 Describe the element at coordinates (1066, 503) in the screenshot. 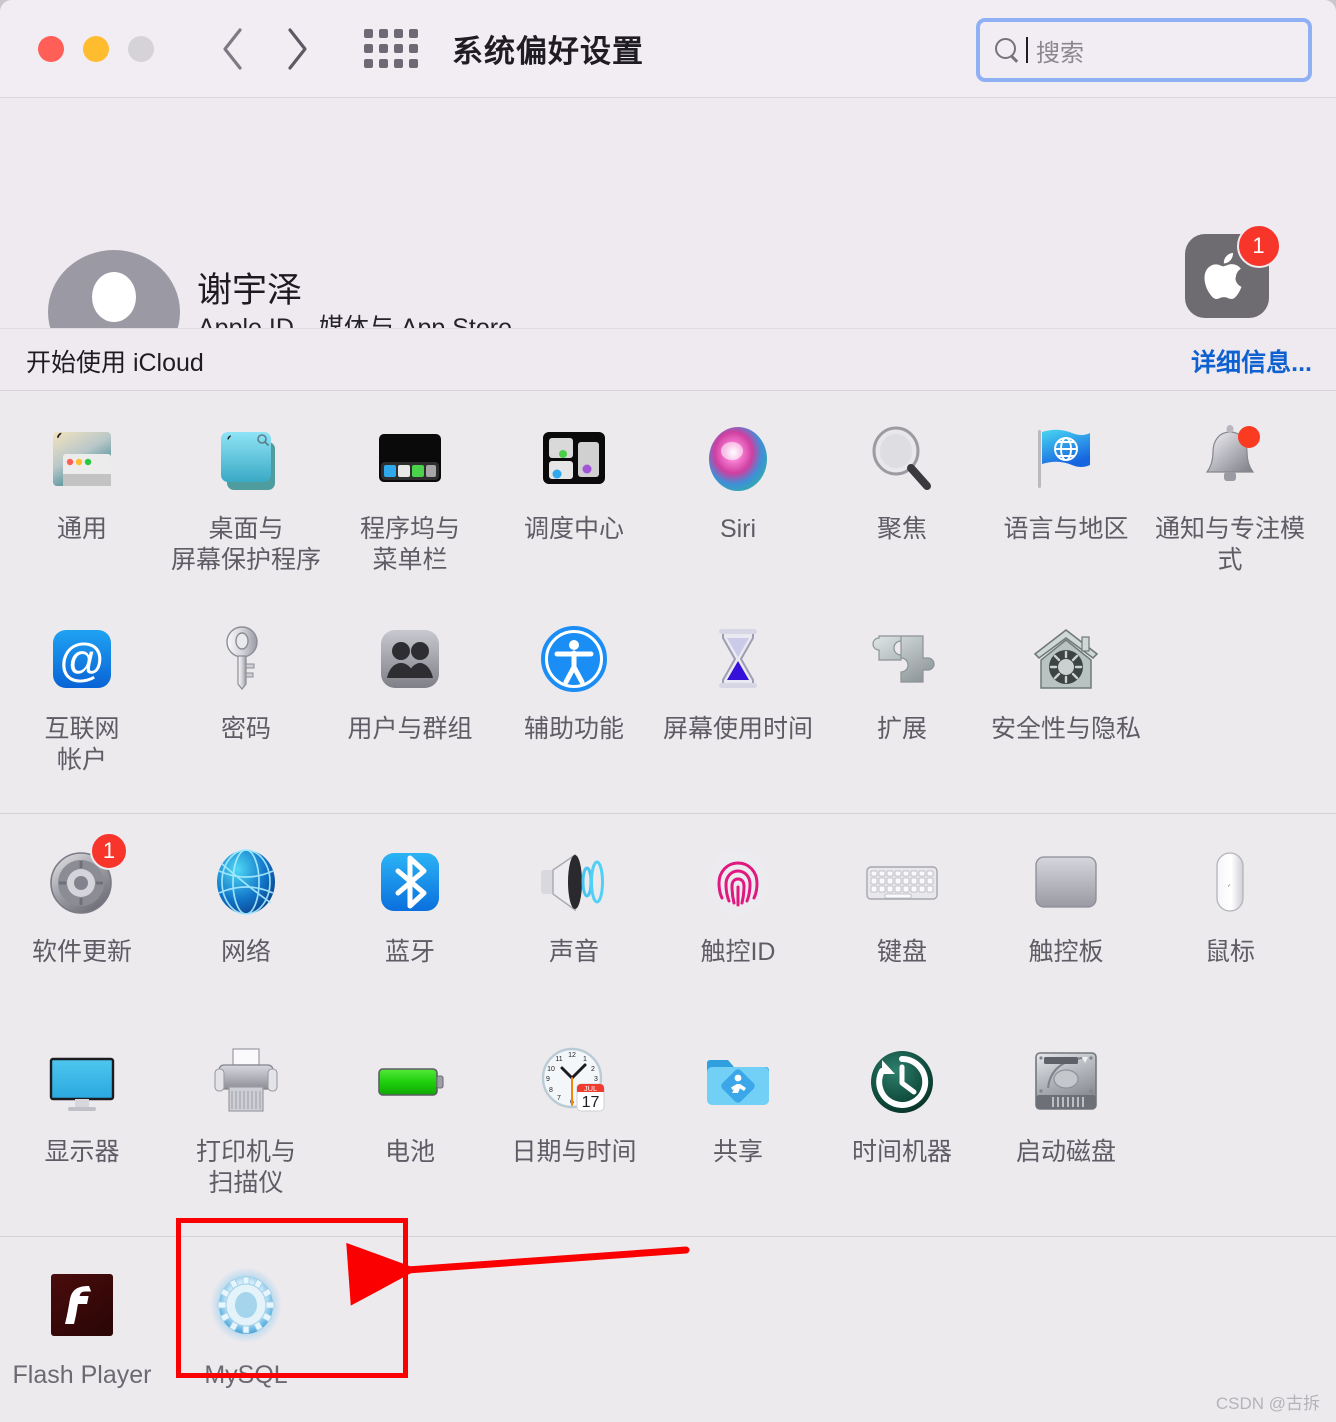

I see `pref-language-region: 语言与地区` at that location.